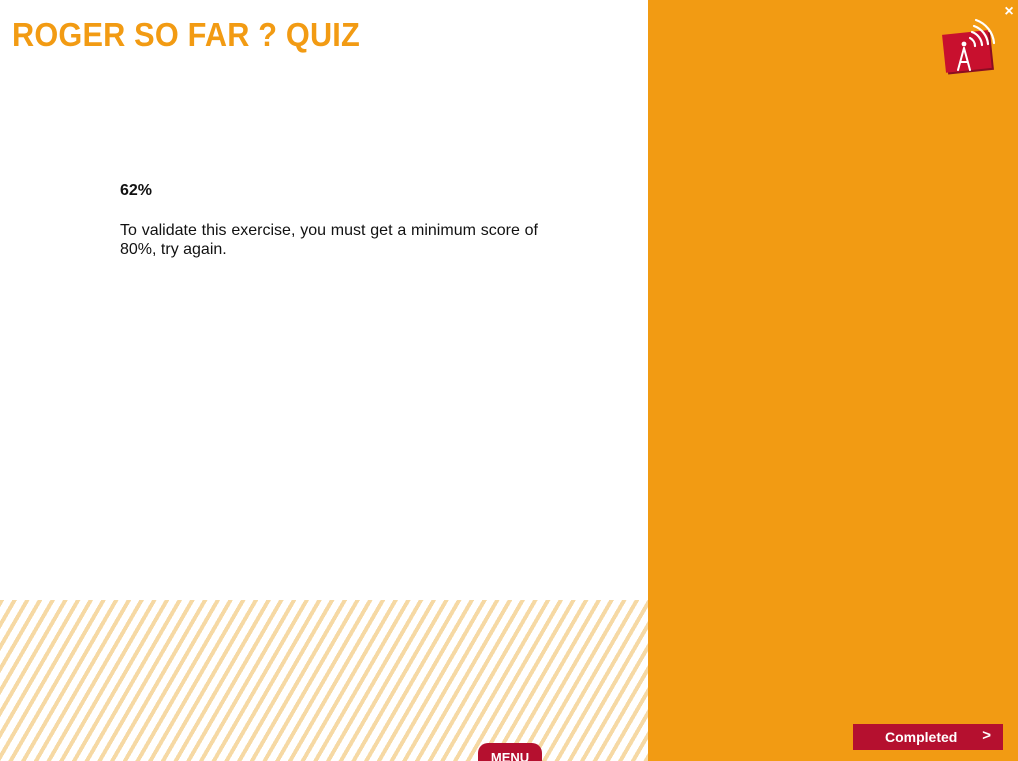 This screenshot has height=761, width=1018. What do you see at coordinates (510, 752) in the screenshot?
I see `menu-button: MENU` at bounding box center [510, 752].